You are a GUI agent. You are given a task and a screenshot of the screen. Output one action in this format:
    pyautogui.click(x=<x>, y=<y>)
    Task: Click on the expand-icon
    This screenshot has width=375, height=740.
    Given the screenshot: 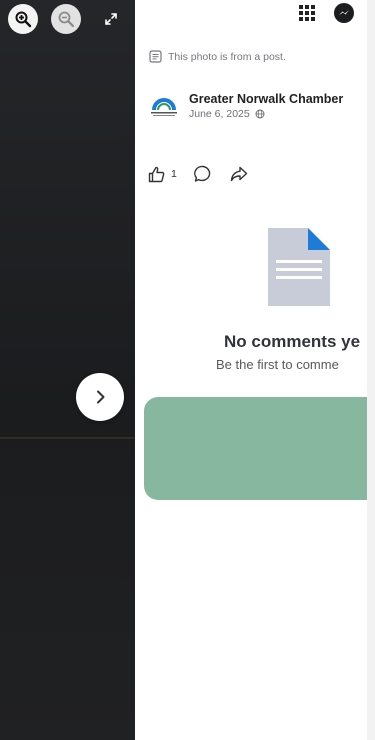 What is the action you would take?
    pyautogui.click(x=111, y=19)
    